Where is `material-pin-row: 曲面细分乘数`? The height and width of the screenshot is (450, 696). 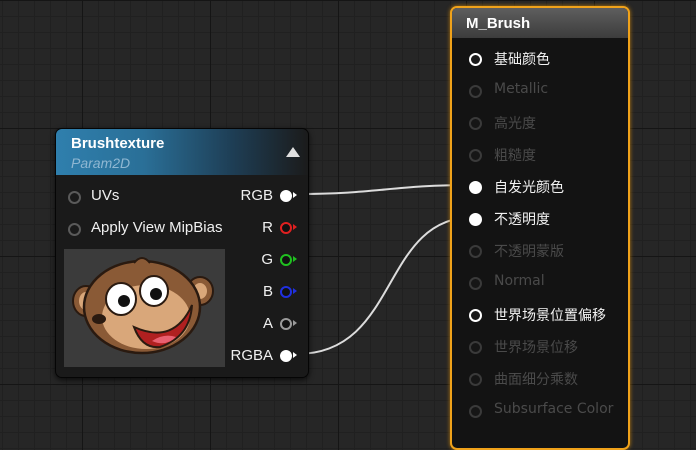
material-pin-row: 曲面细分乘数 is located at coordinates (540, 379).